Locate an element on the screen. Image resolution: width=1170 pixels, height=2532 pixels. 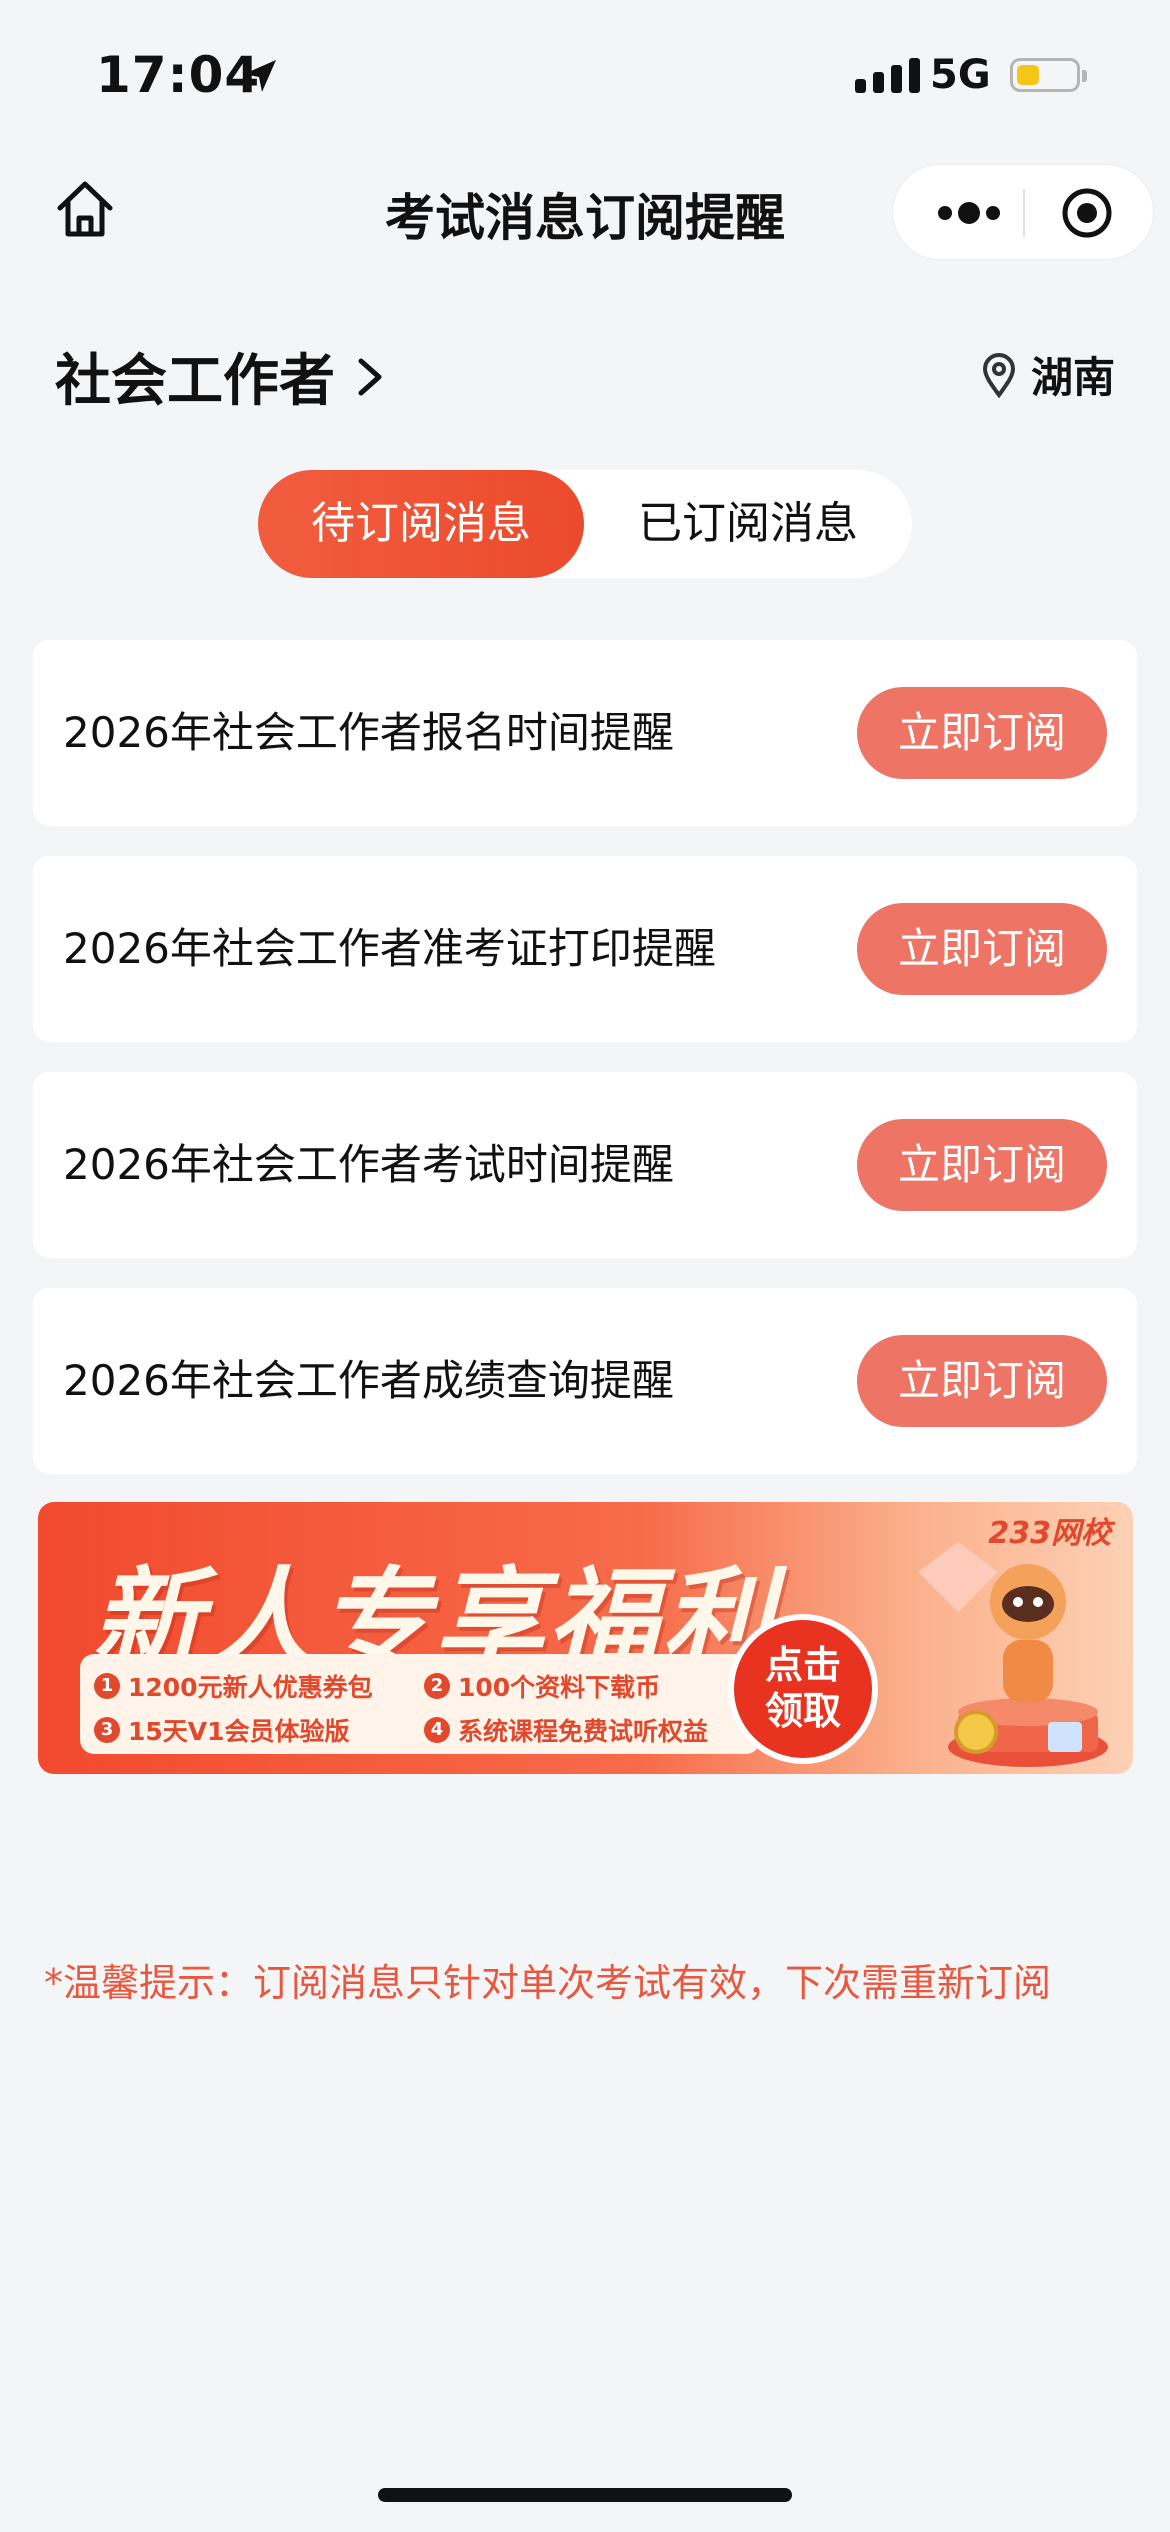
location-arrow-icon is located at coordinates (260, 76).